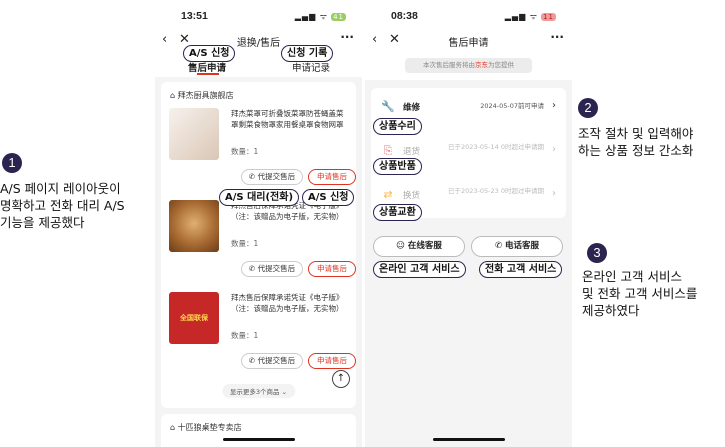 Image resolution: width=725 pixels, height=447 pixels. What do you see at coordinates (194, 318) in the screenshot?
I see `product-image-warranty: 全国联保` at bounding box center [194, 318].